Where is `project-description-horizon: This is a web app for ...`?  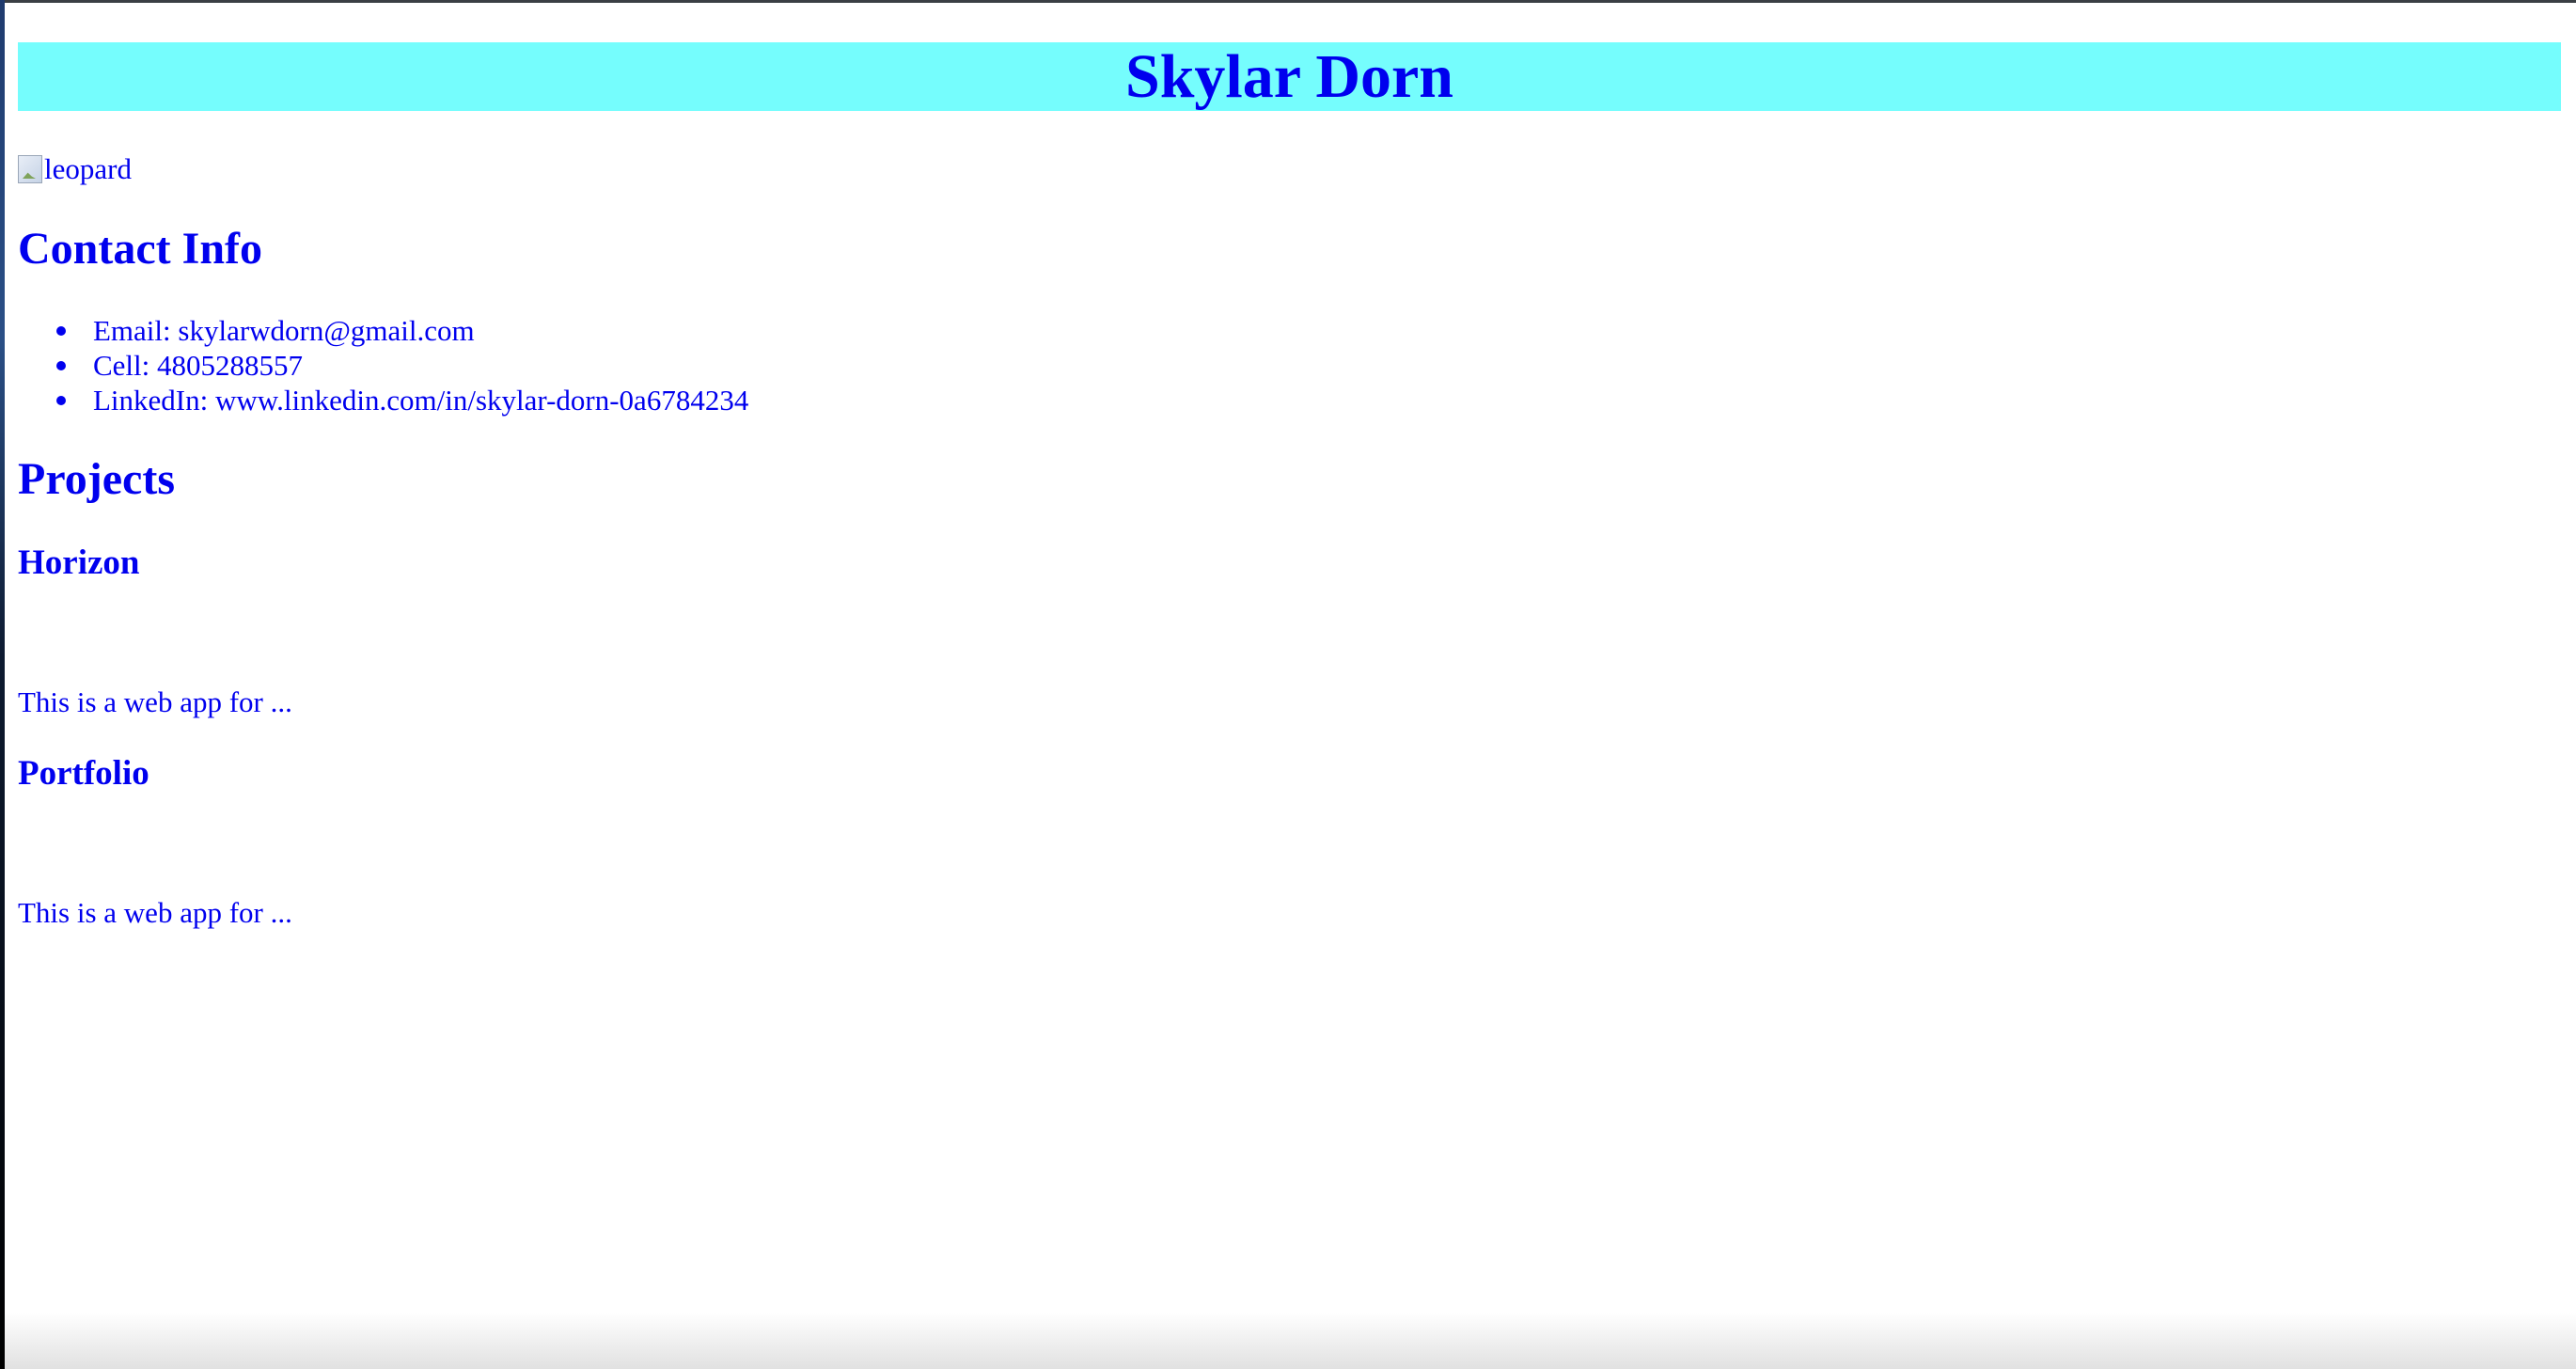
project-description-horizon: This is a web app for ... is located at coordinates (155, 701).